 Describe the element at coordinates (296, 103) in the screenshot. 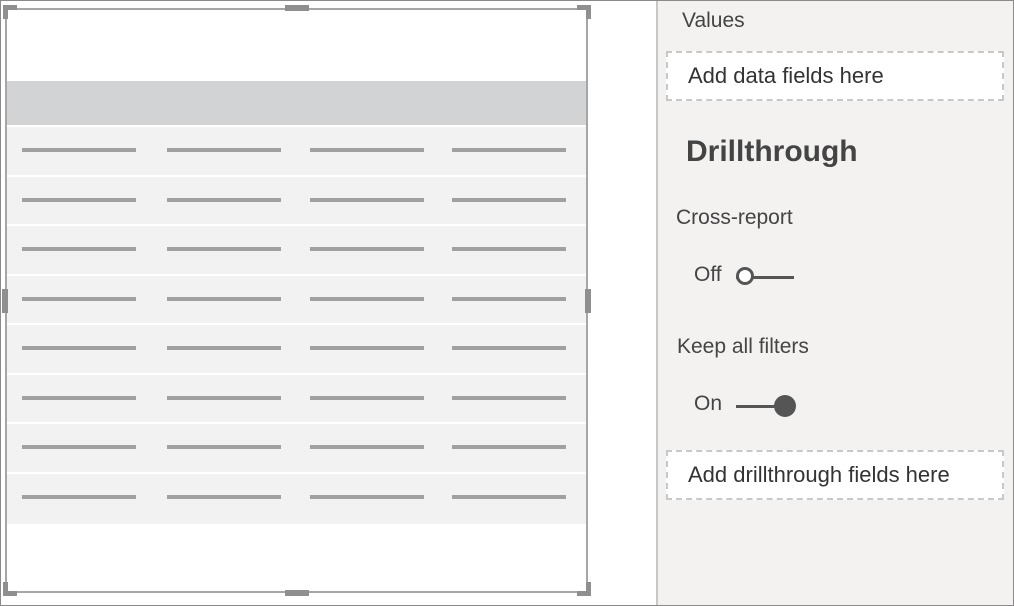

I see `table-header` at that location.